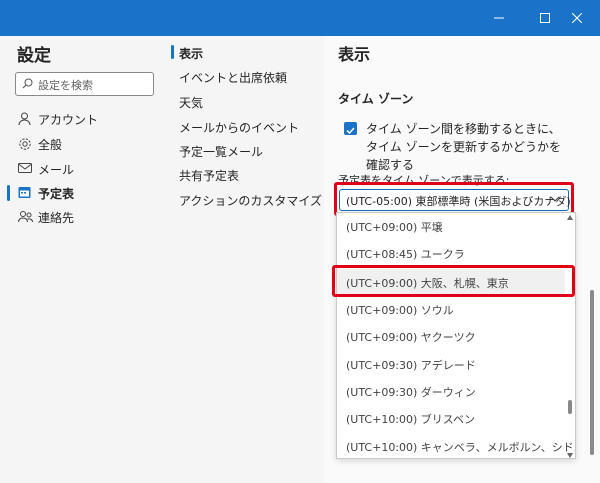  I want to click on close-button, so click(577, 18).